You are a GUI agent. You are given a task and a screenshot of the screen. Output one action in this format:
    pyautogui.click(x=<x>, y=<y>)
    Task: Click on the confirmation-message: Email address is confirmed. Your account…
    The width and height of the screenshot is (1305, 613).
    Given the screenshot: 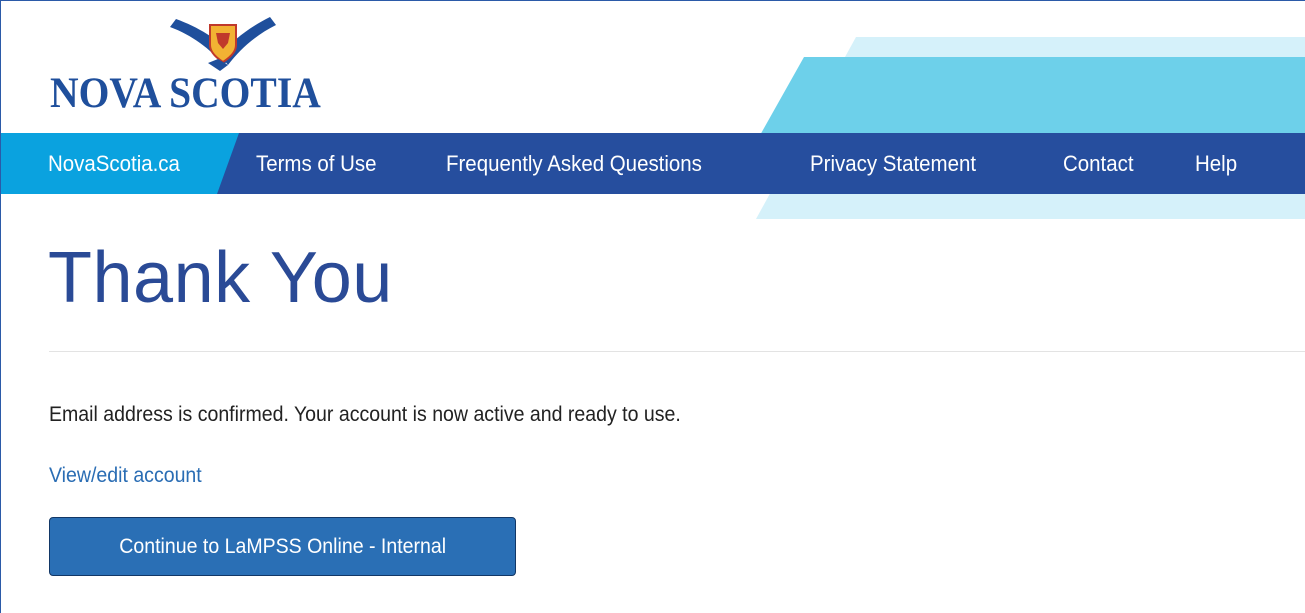 What is the action you would take?
    pyautogui.click(x=365, y=414)
    